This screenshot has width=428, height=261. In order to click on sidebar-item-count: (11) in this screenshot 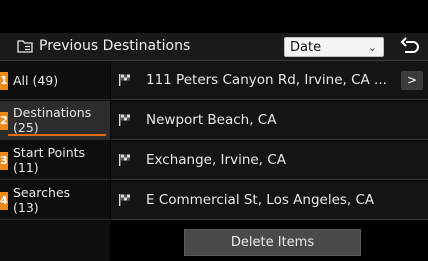, I will do `click(26, 167)`.